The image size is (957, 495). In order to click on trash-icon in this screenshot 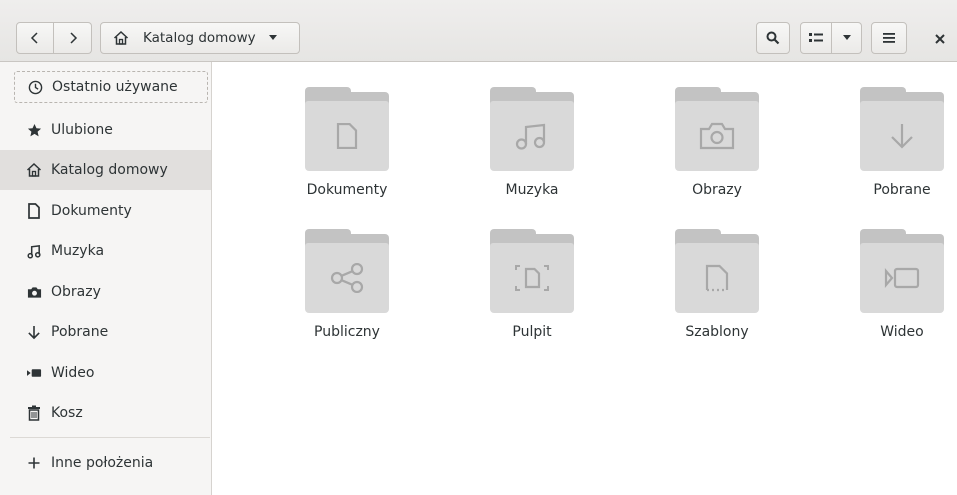, I will do `click(34, 413)`.